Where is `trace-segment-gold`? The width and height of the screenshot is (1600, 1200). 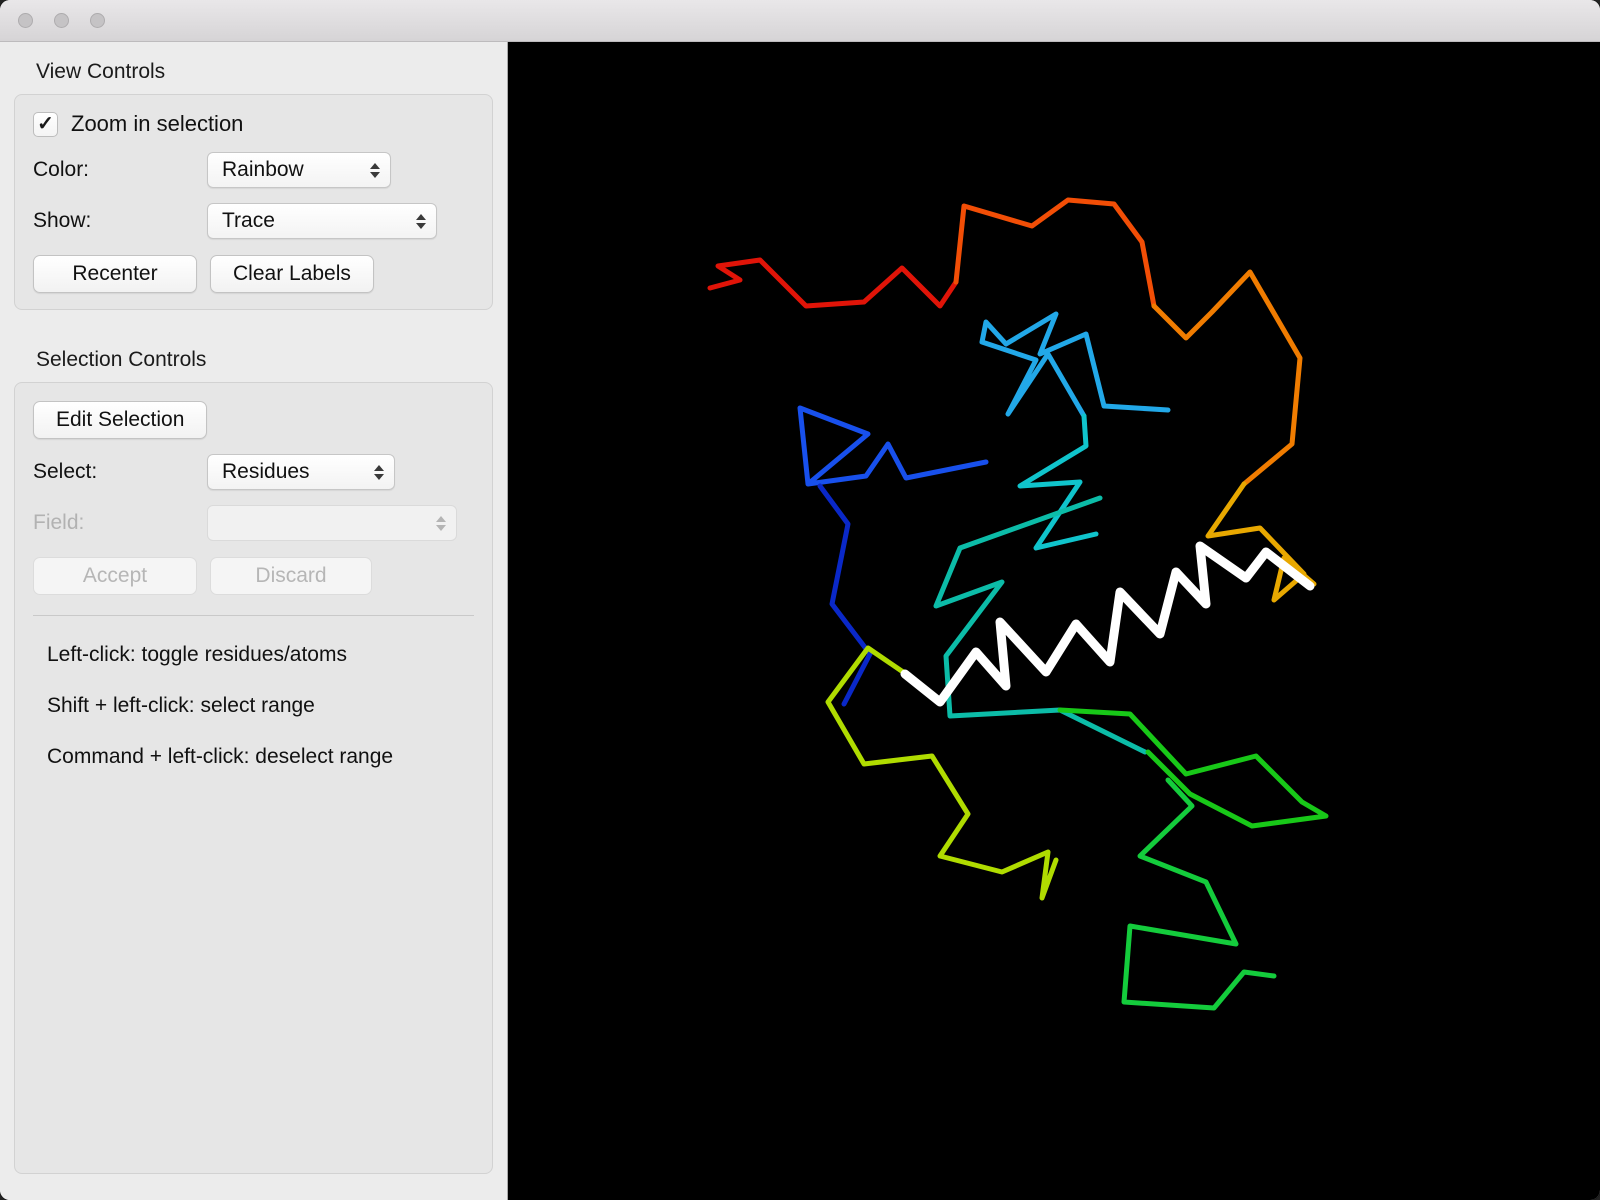
trace-segment-gold is located at coordinates (1261, 542).